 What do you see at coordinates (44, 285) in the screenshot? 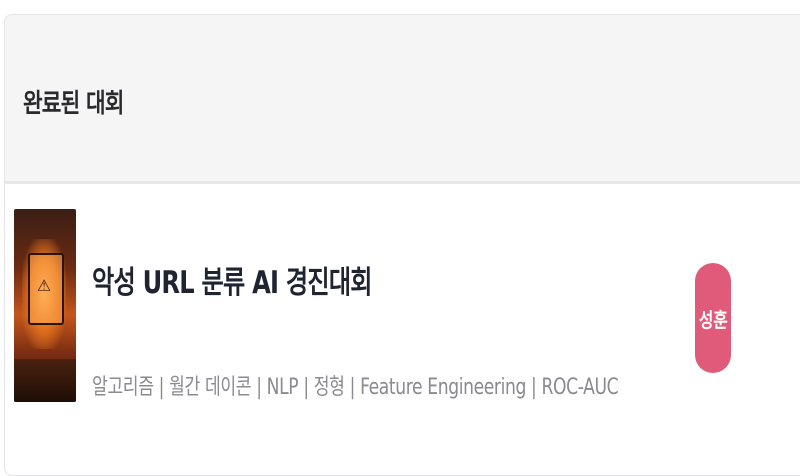
I see `warning-icon: ⚠` at bounding box center [44, 285].